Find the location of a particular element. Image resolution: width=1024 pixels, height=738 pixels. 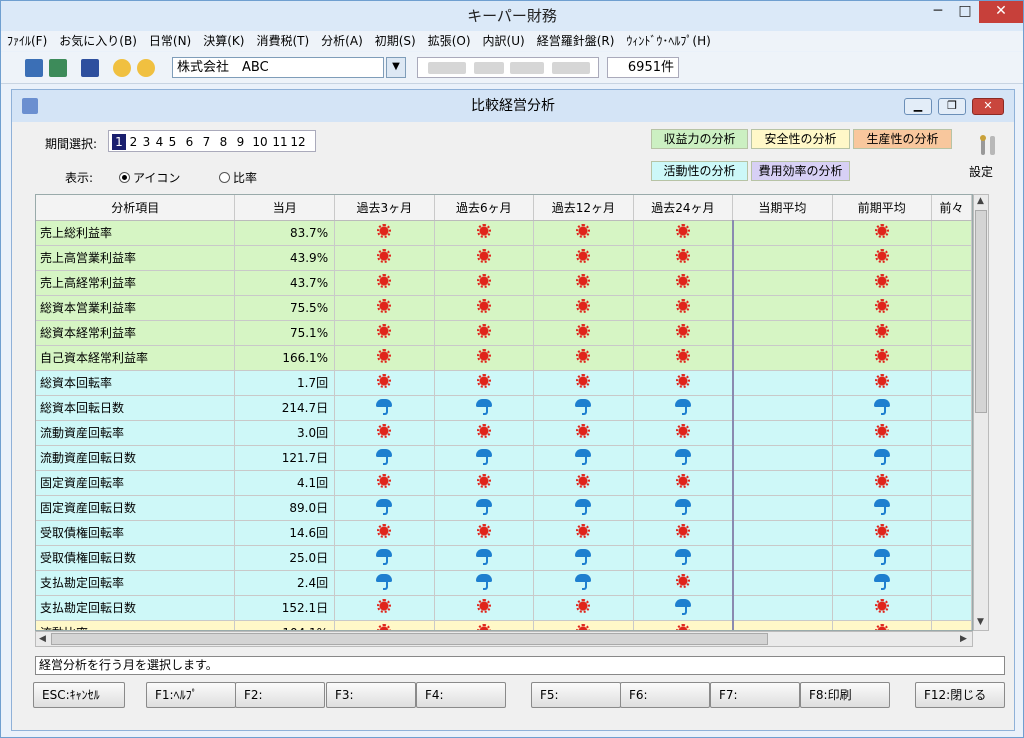

vertical-scroll-thumb is located at coordinates (981, 311).